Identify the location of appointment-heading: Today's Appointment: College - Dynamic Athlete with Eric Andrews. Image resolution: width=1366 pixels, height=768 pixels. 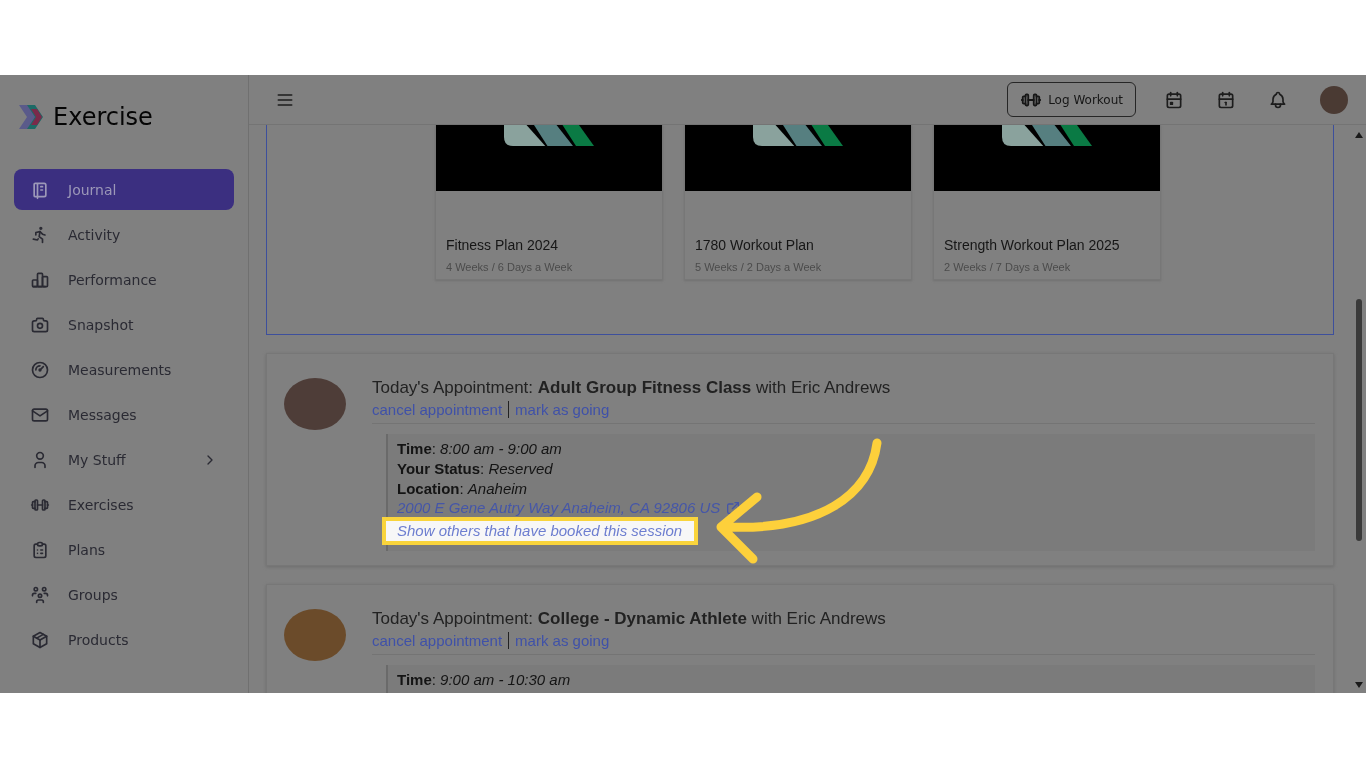
(629, 619).